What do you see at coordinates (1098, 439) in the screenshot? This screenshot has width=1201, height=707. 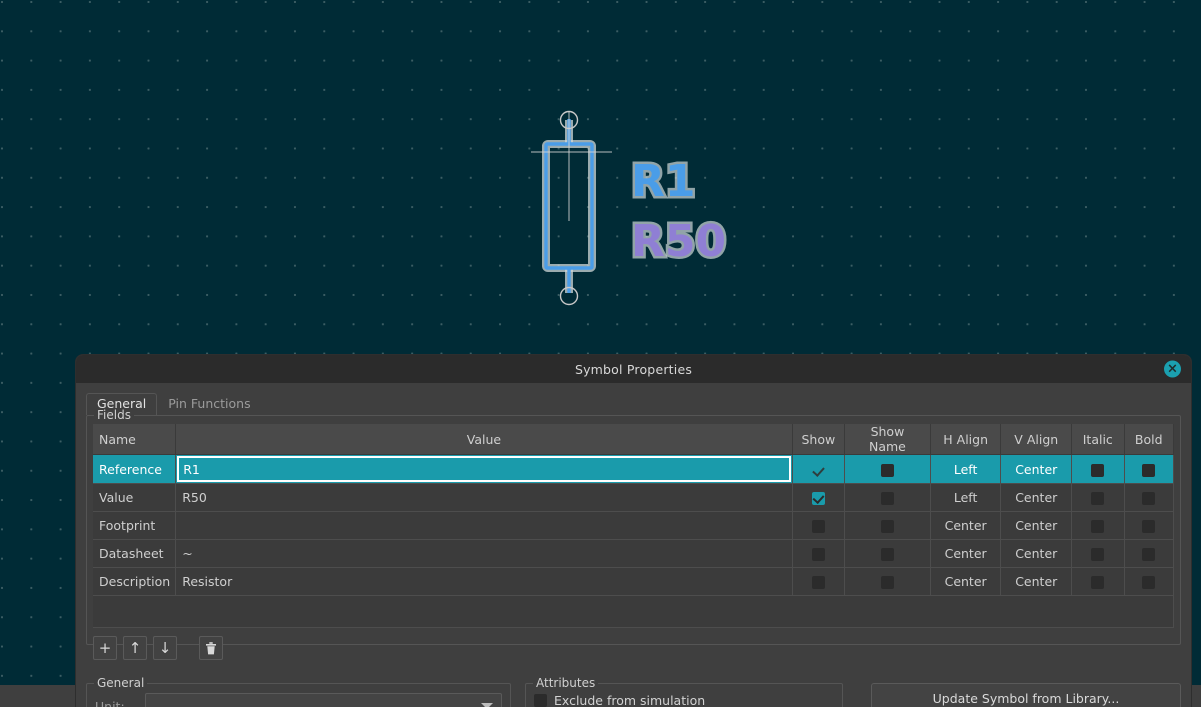 I see `column-header-italic: Italic` at bounding box center [1098, 439].